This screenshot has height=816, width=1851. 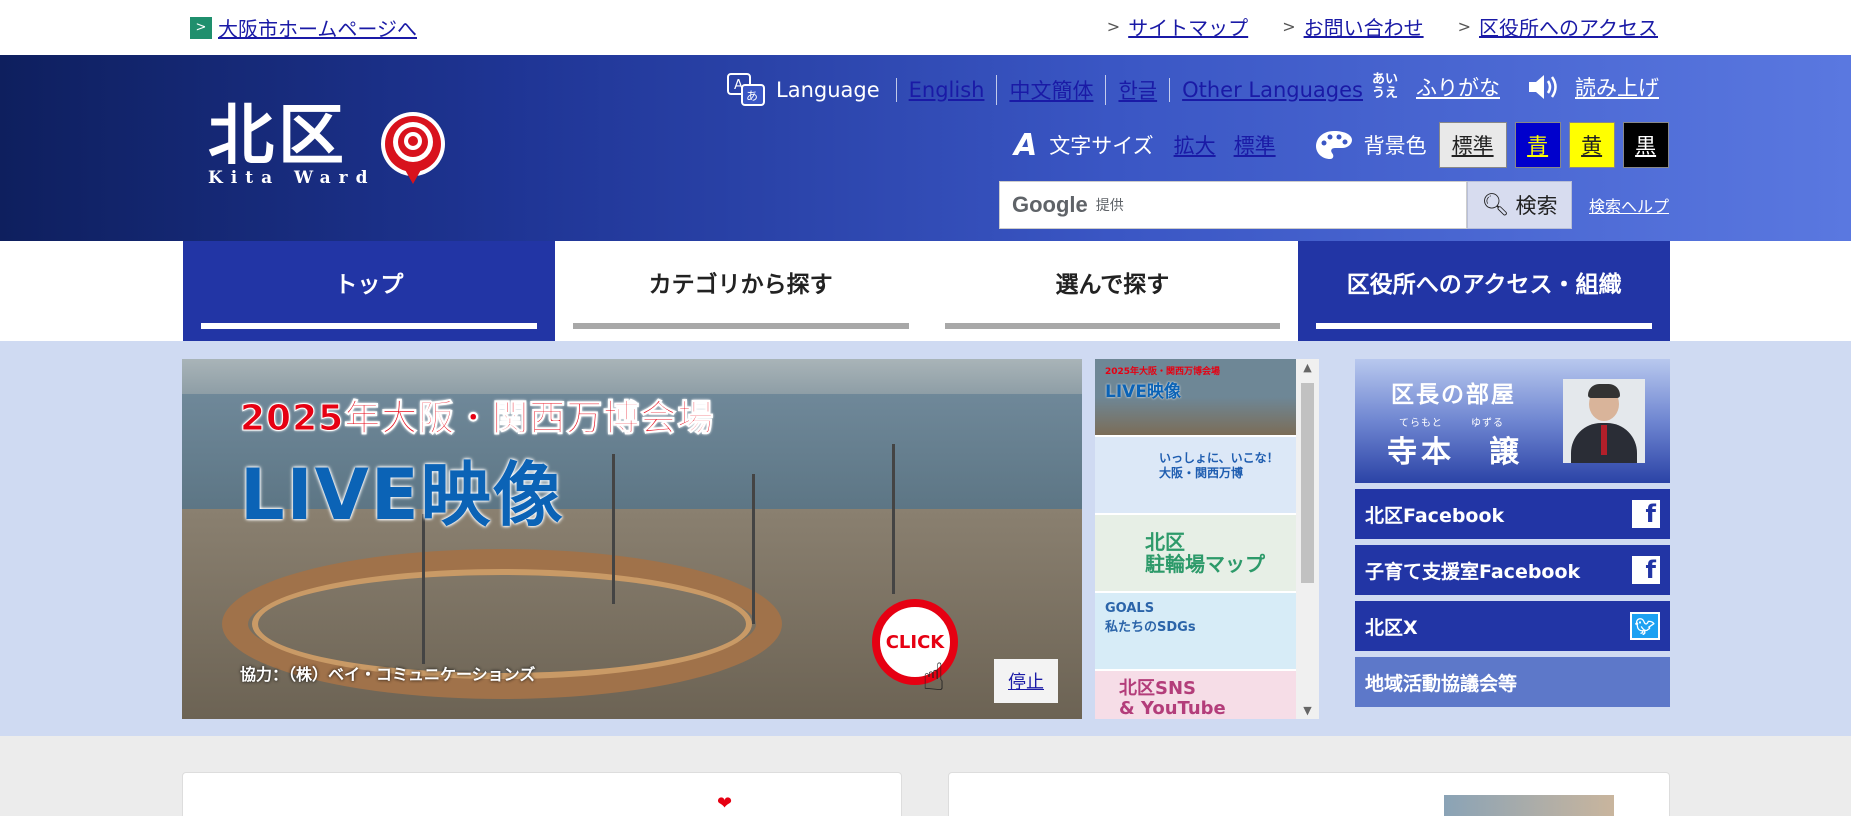 What do you see at coordinates (1333, 145) in the screenshot?
I see `palette-icon` at bounding box center [1333, 145].